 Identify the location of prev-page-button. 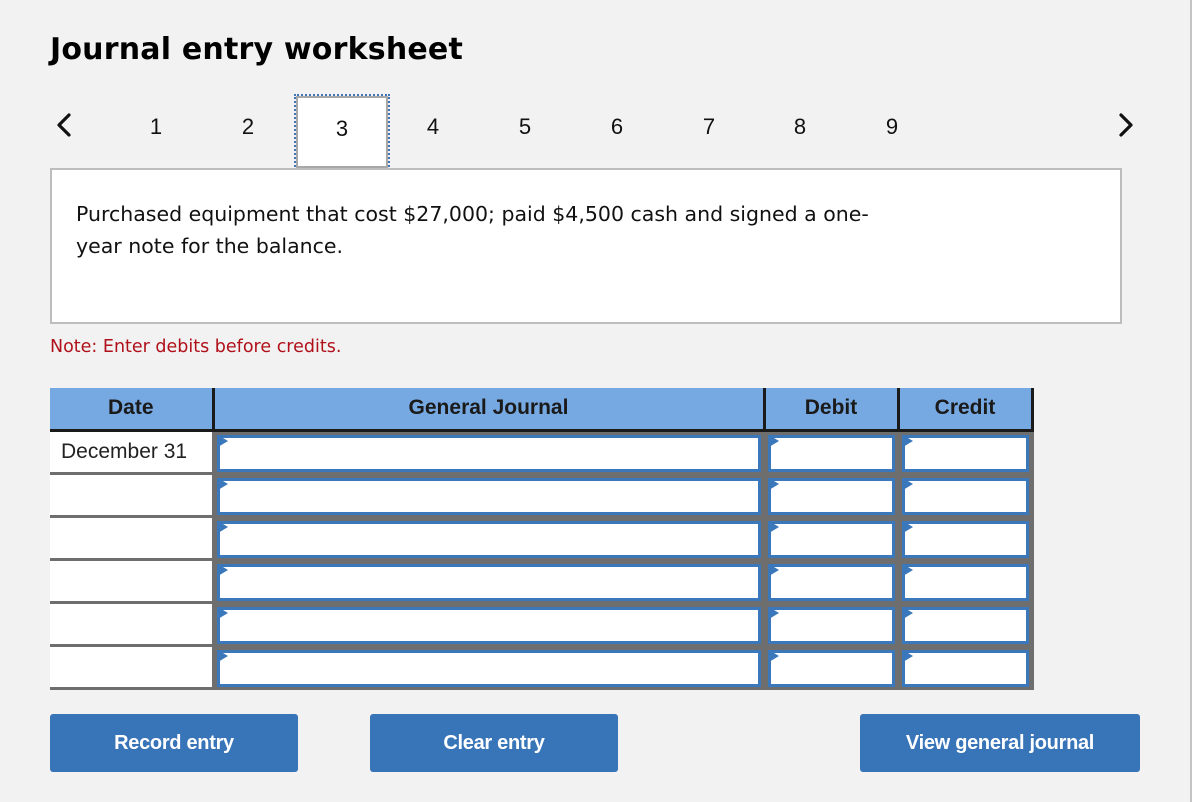
(64, 125).